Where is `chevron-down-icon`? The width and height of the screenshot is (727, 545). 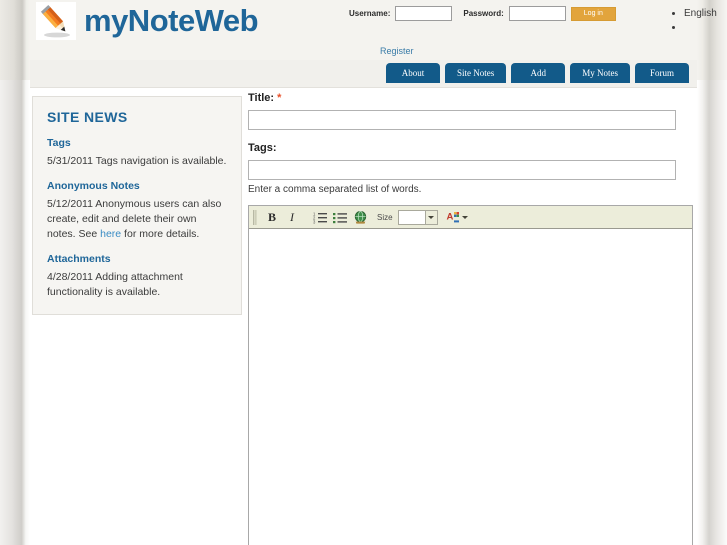
chevron-down-icon is located at coordinates (430, 217).